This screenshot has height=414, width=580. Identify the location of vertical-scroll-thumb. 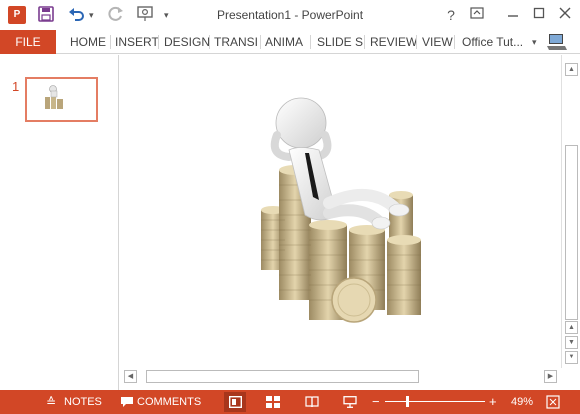
(571, 232).